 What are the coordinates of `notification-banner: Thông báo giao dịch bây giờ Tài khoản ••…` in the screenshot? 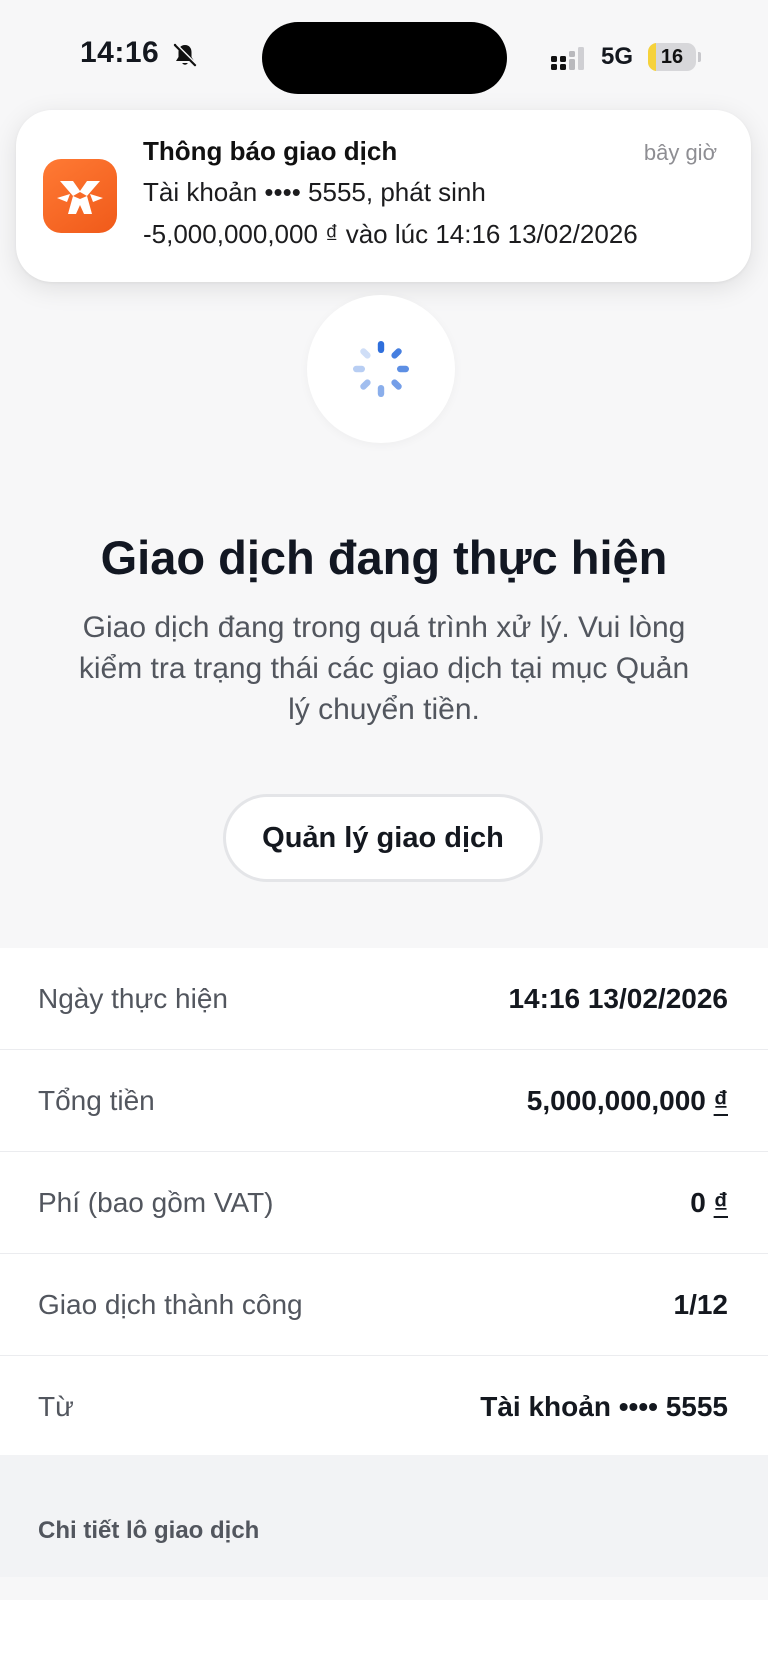 It's located at (383, 196).